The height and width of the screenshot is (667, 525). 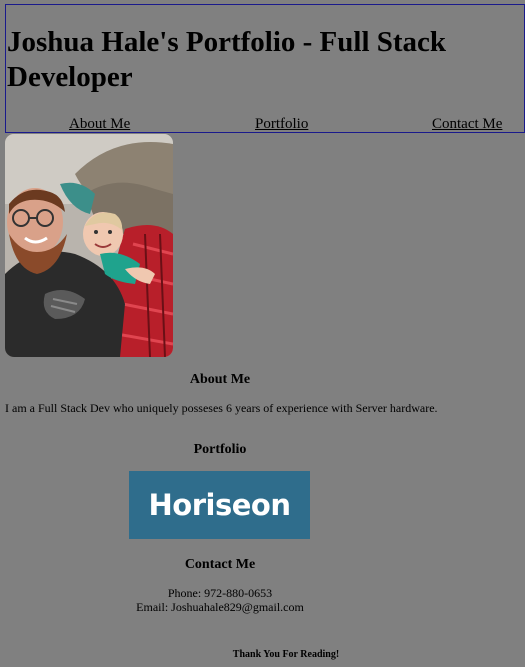 I want to click on profile-photo, so click(x=89, y=245).